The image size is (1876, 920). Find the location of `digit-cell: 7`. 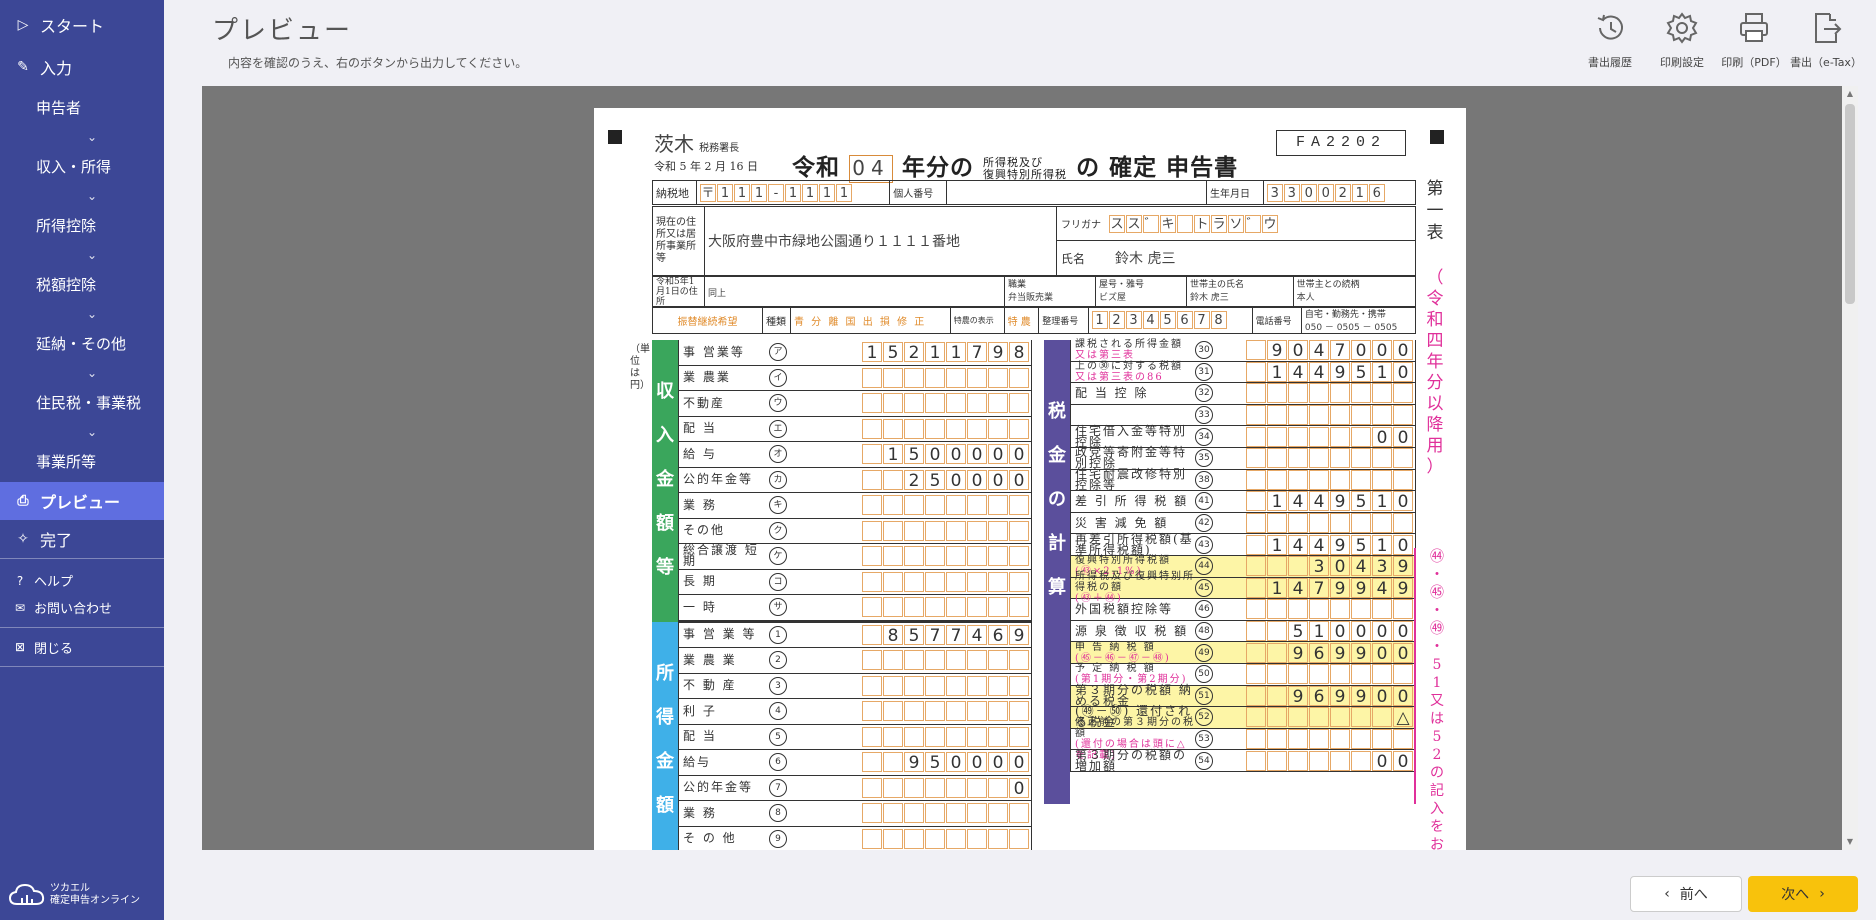

digit-cell: 7 is located at coordinates (1340, 350).